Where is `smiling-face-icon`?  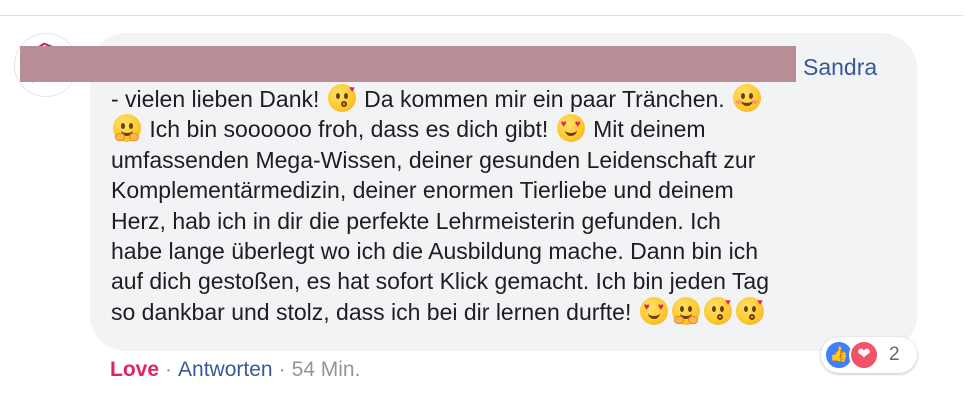 smiling-face-icon is located at coordinates (747, 98).